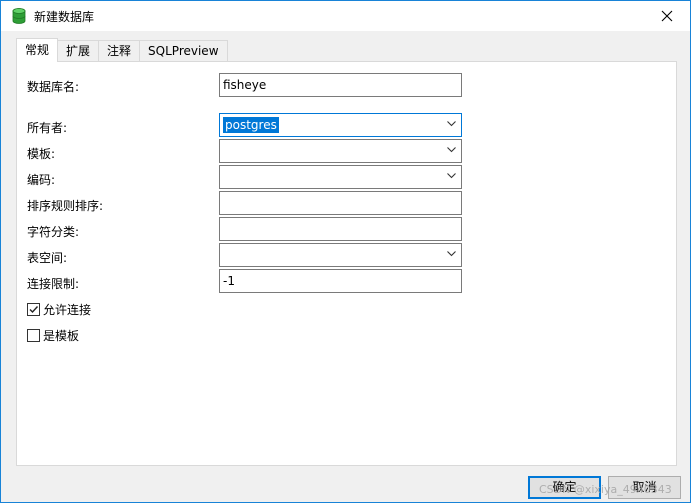 The height and width of the screenshot is (503, 691). I want to click on close-button, so click(667, 16).